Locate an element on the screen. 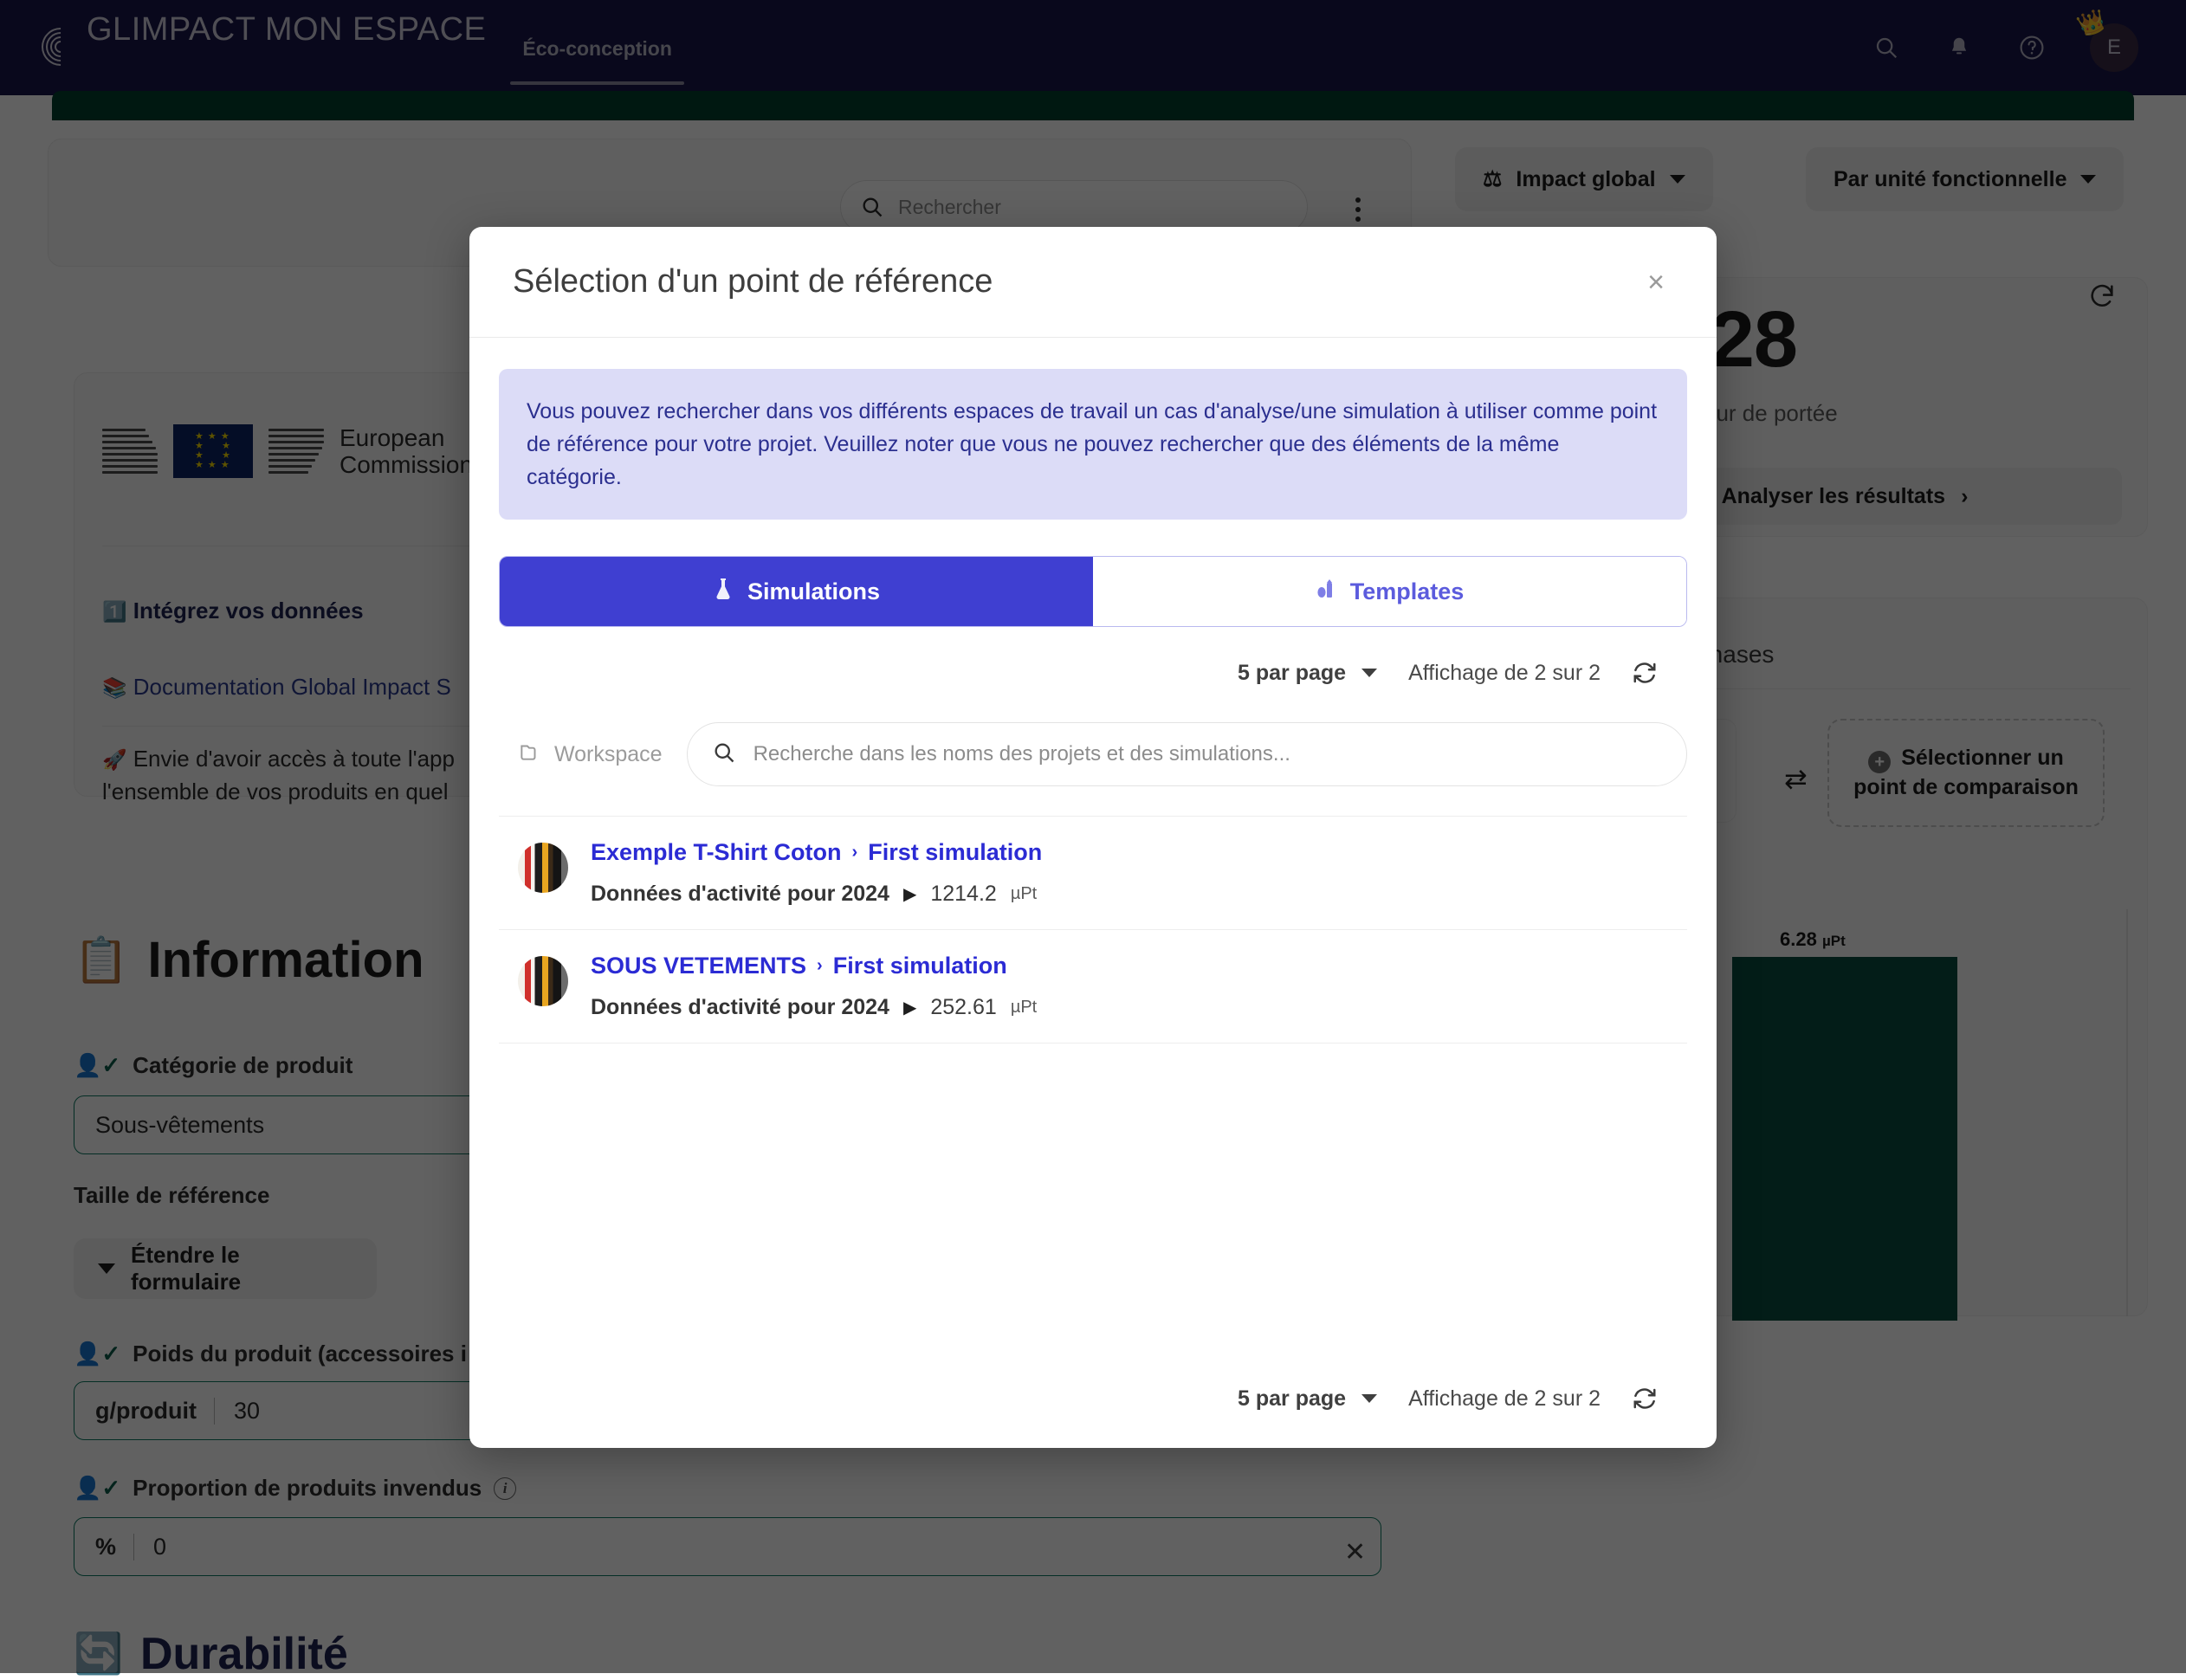 The image size is (2186, 1680). workspace-filter: Workspace is located at coordinates (590, 754).